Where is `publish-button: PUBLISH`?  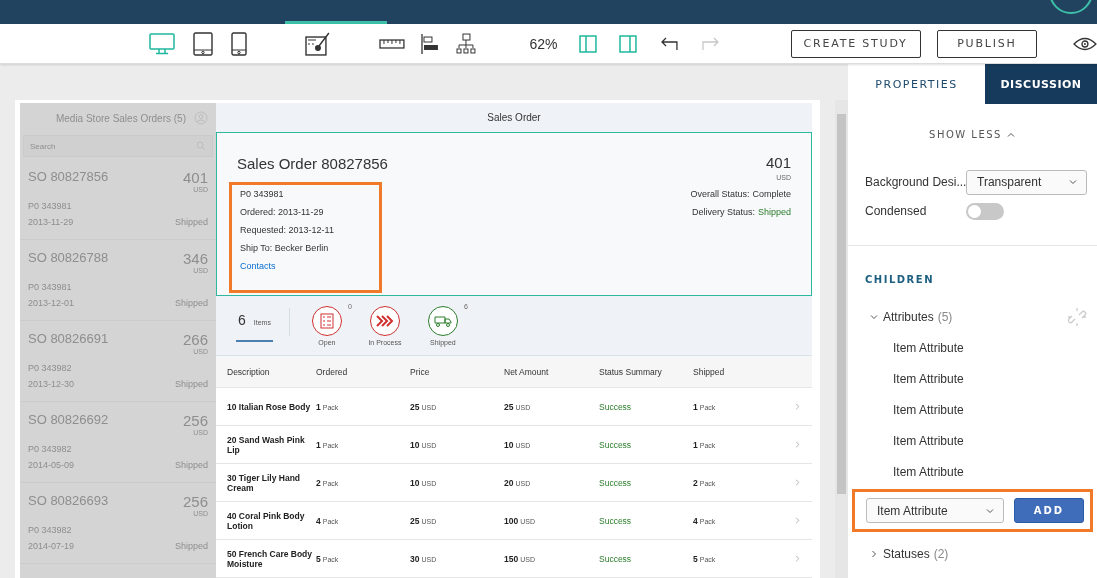 publish-button: PUBLISH is located at coordinates (987, 43).